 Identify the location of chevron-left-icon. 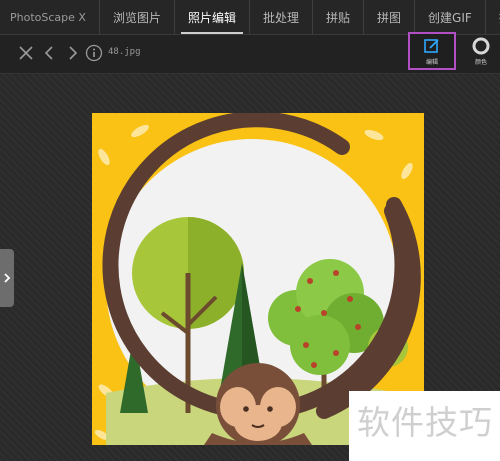
(50, 53).